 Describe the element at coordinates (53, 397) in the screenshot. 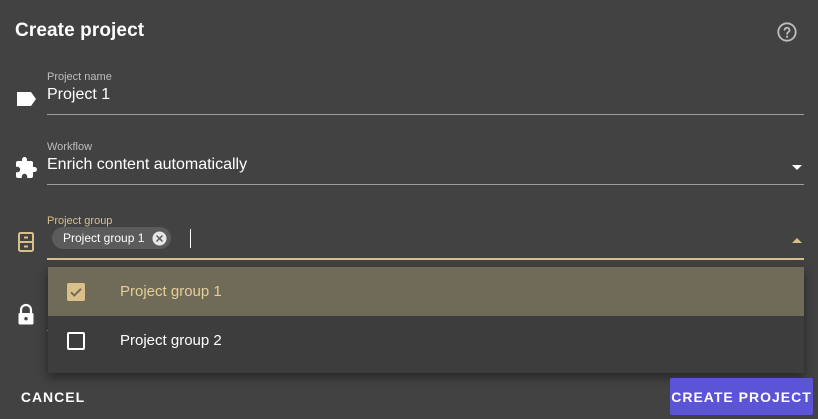

I see `cancel-button: CANCEL` at that location.